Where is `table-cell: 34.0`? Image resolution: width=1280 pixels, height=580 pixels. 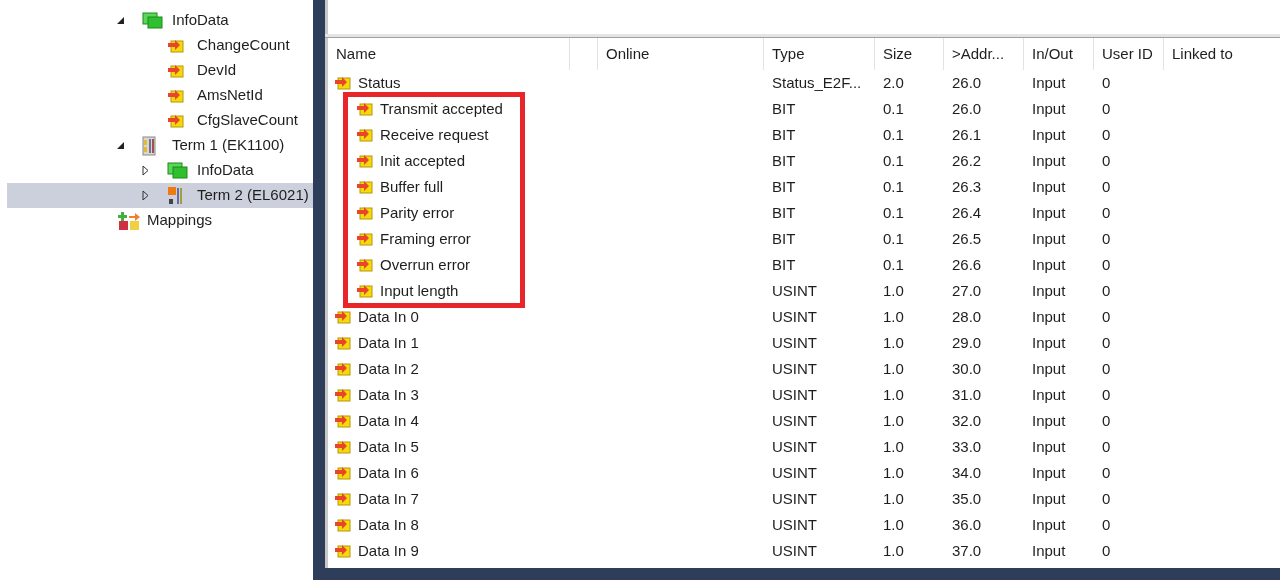
table-cell: 34.0 is located at coordinates (967, 472).